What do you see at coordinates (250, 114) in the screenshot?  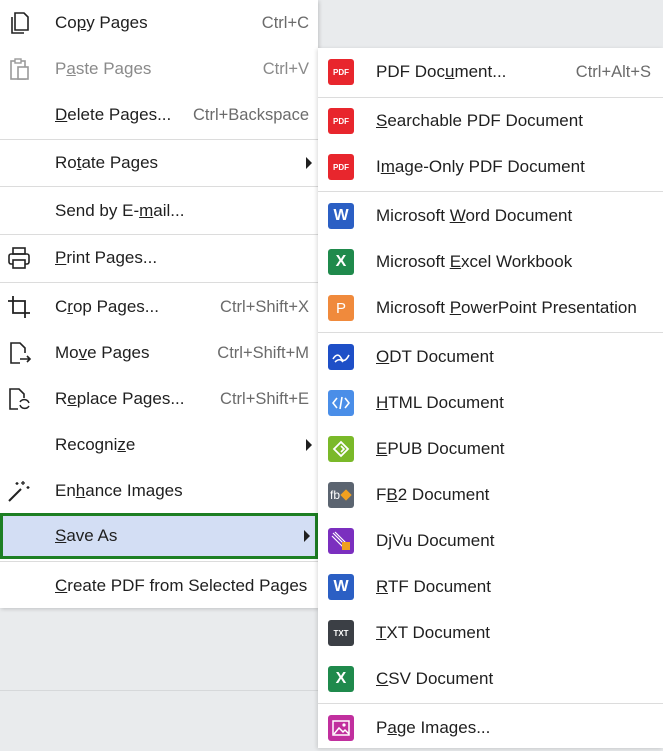 I see `shortcut-label: Ctrl+Backspace` at bounding box center [250, 114].